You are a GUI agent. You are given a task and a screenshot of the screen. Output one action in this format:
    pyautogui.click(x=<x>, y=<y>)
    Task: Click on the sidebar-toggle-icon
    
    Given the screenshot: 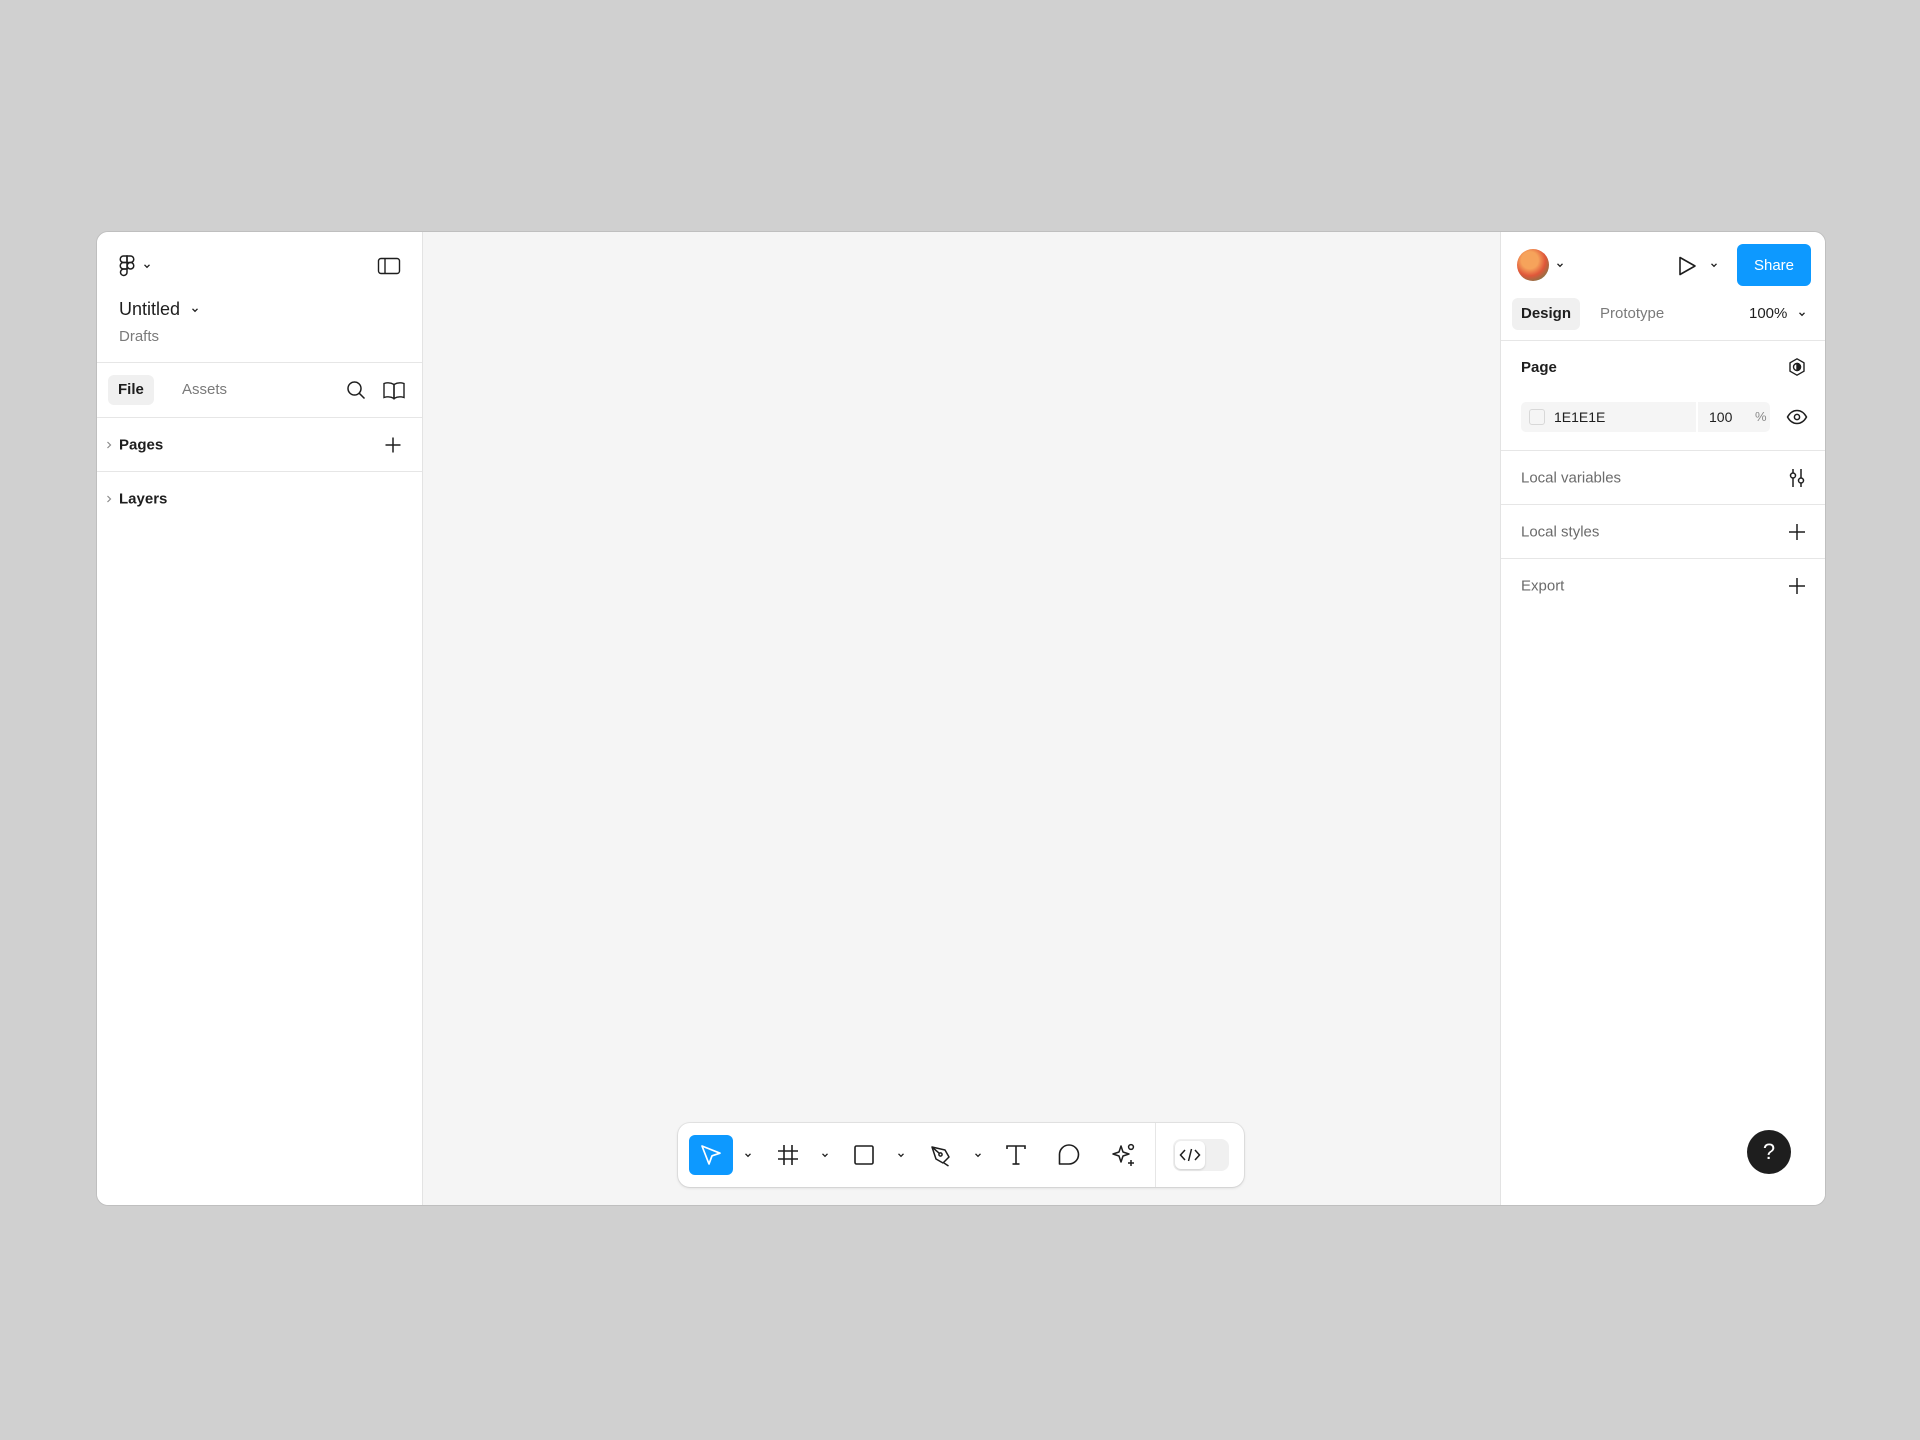 What is the action you would take?
    pyautogui.click(x=389, y=266)
    